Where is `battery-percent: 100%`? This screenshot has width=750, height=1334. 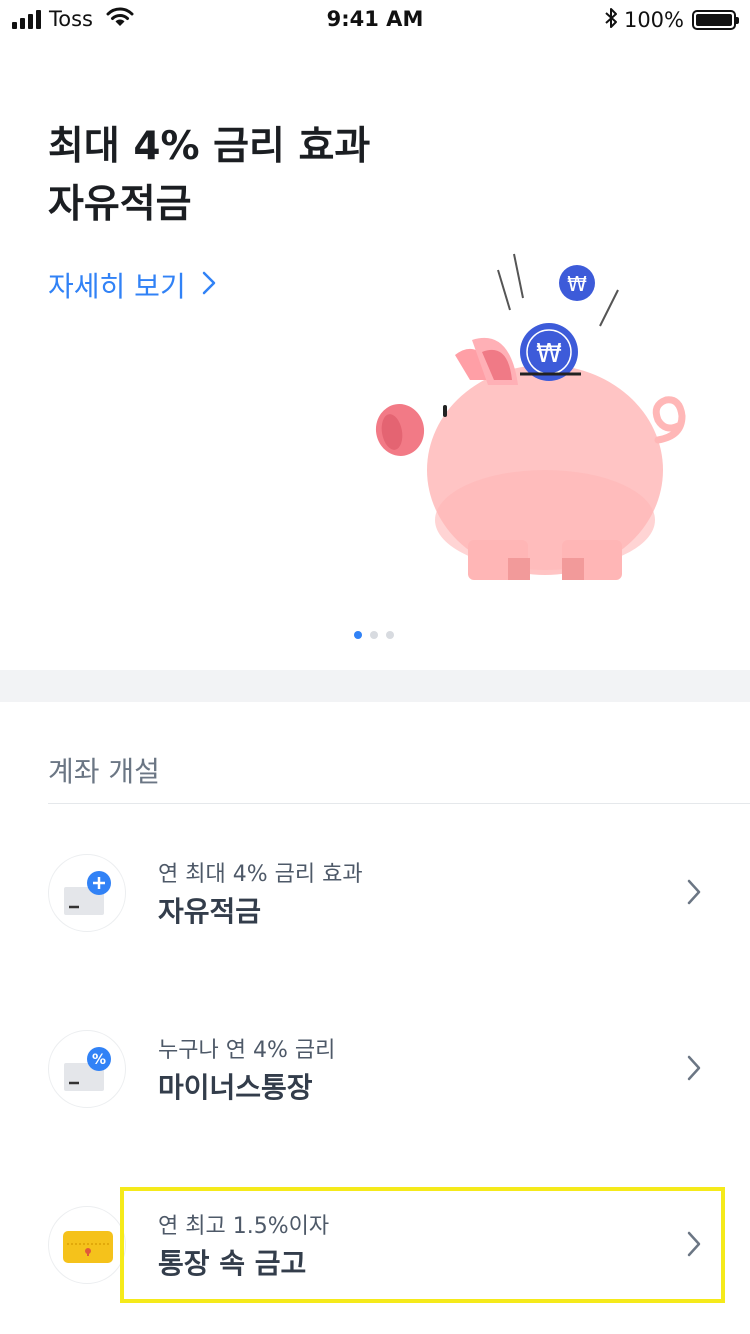
battery-percent: 100% is located at coordinates (653, 20).